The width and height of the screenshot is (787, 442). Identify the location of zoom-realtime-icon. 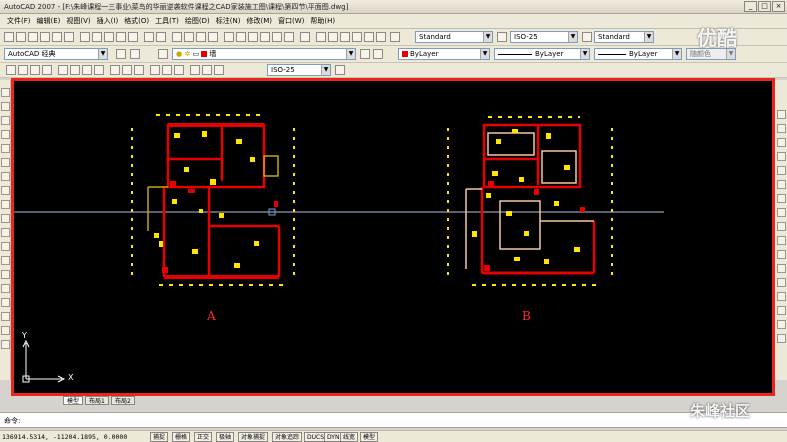
(189, 37).